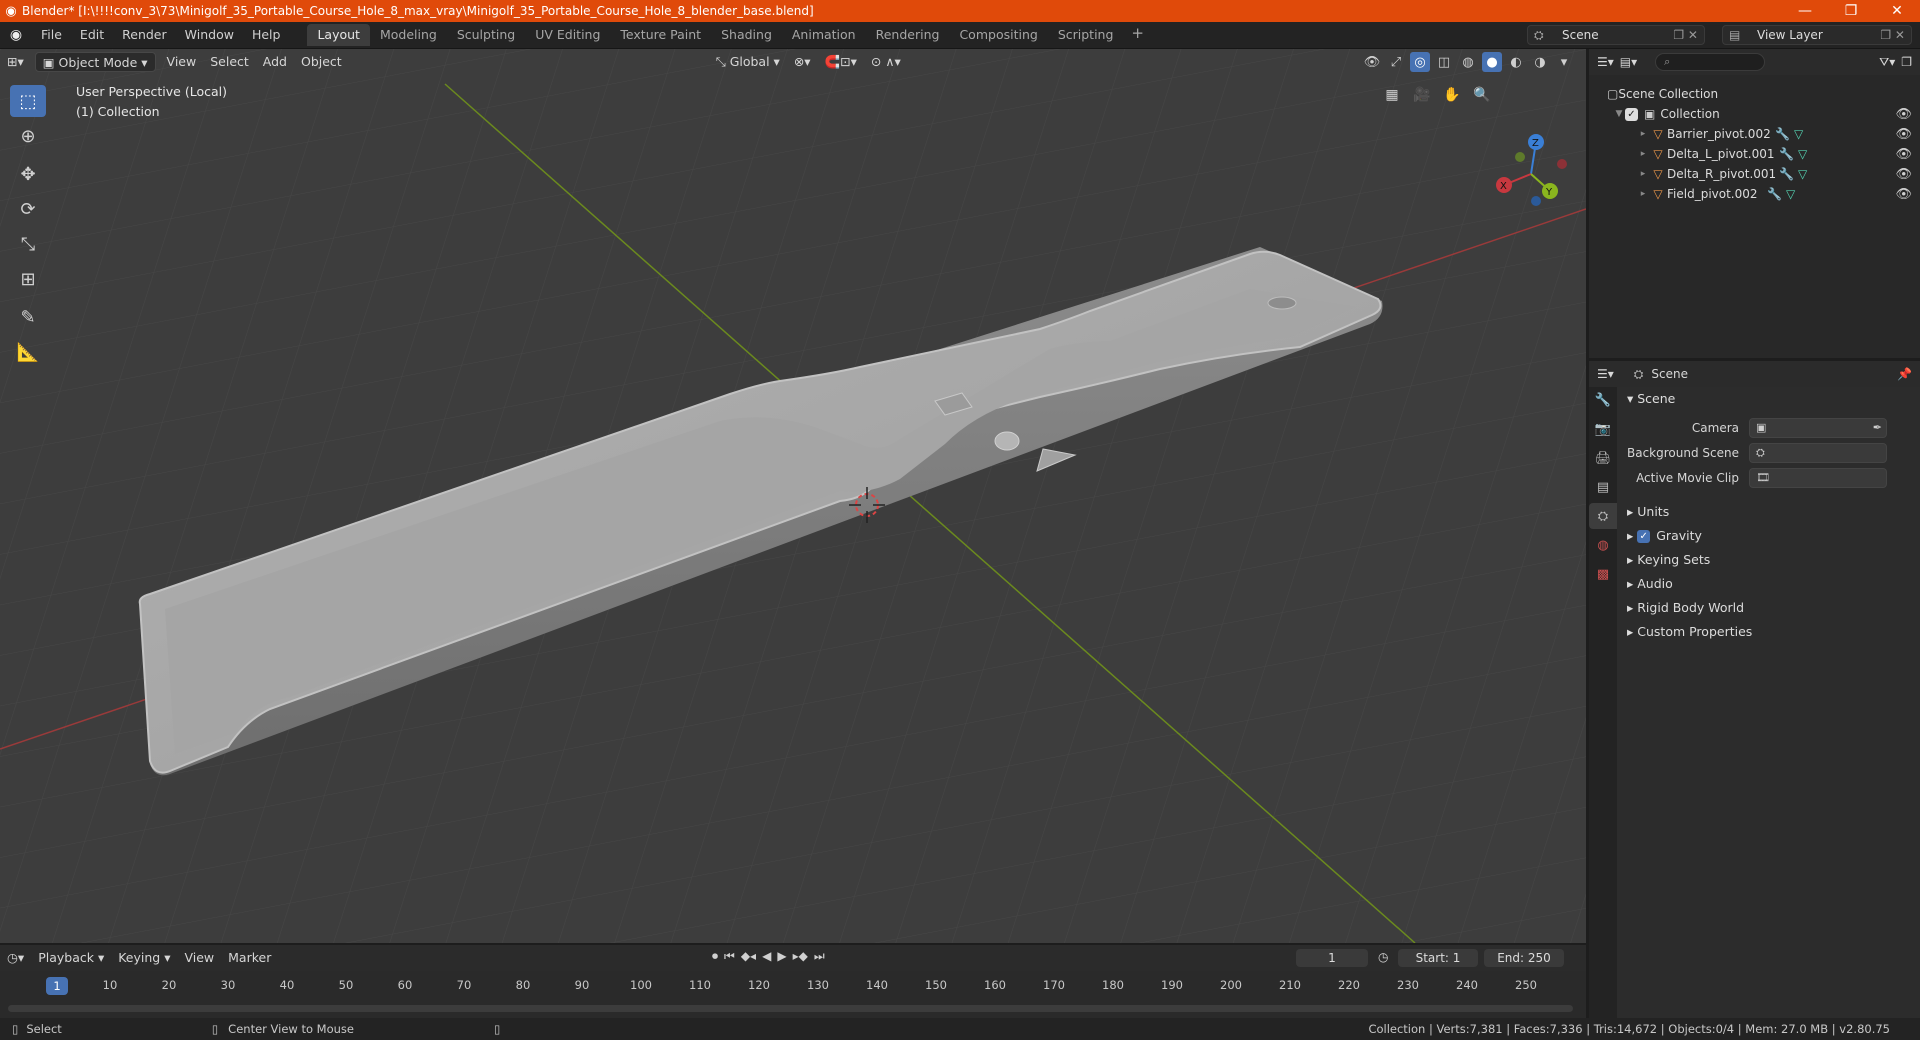 The width and height of the screenshot is (1920, 1040). I want to click on view-layer-selector: ▤ View Layer ❐ ✕, so click(1817, 35).